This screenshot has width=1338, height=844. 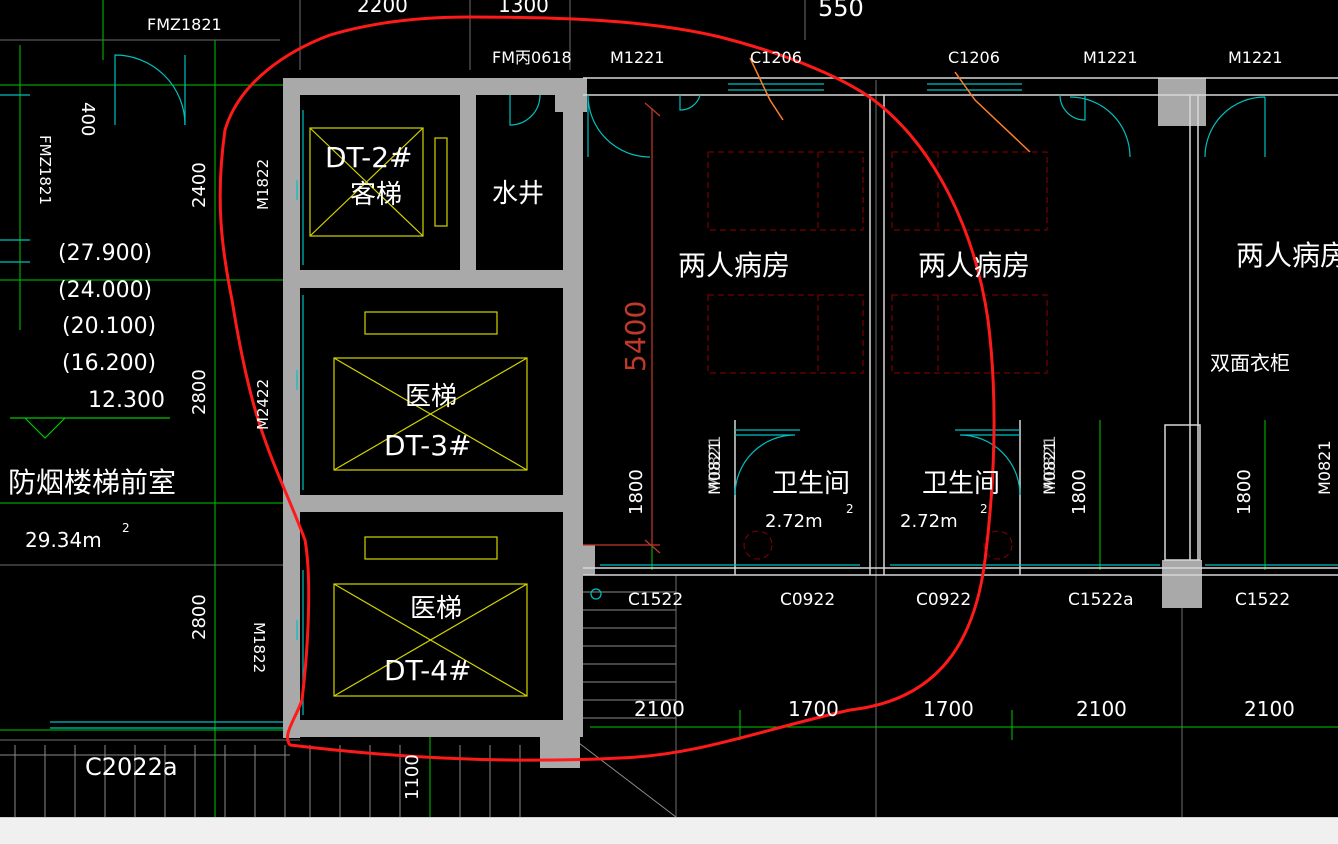 What do you see at coordinates (532, 57) in the screenshot?
I see `door-label: FM丙0618` at bounding box center [532, 57].